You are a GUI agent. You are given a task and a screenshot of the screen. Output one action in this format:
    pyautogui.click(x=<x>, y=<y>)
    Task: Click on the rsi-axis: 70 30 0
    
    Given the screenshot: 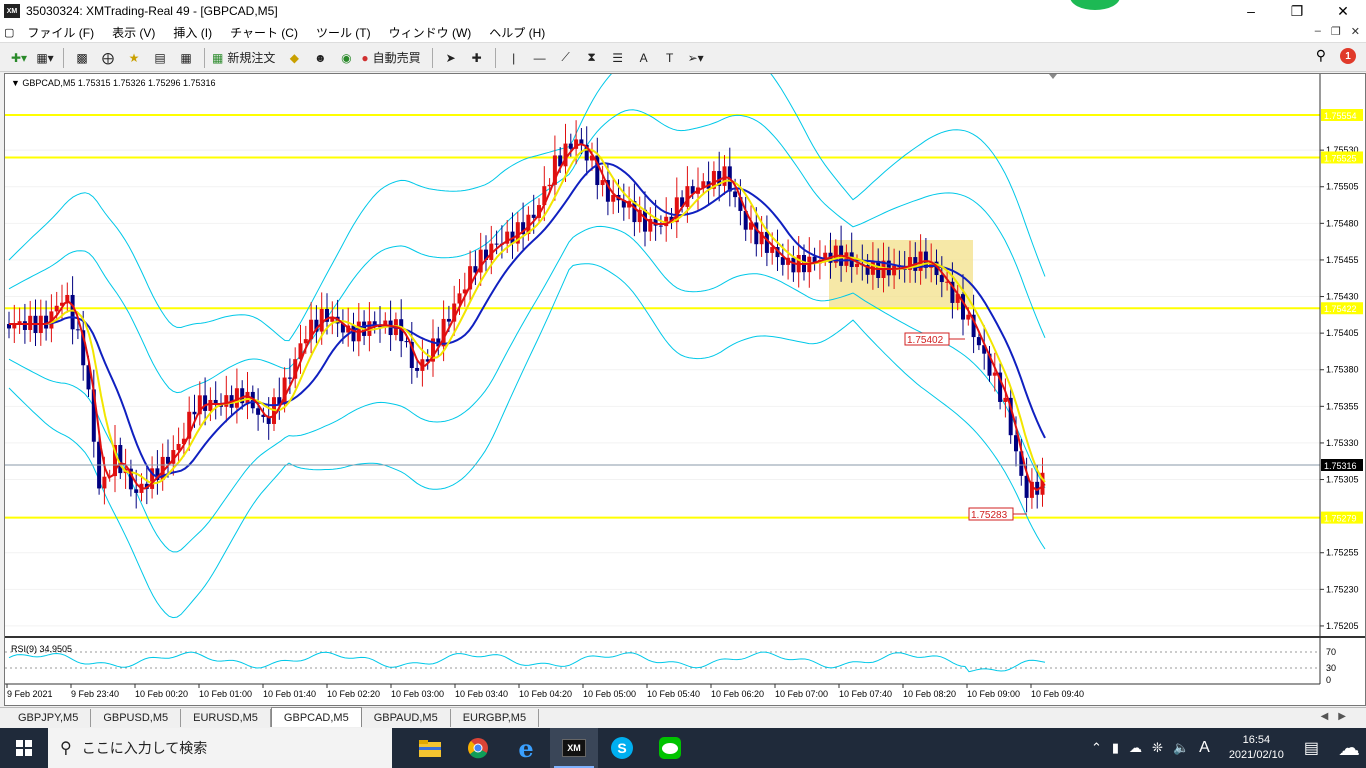 What is the action you would take?
    pyautogui.click(x=1331, y=666)
    